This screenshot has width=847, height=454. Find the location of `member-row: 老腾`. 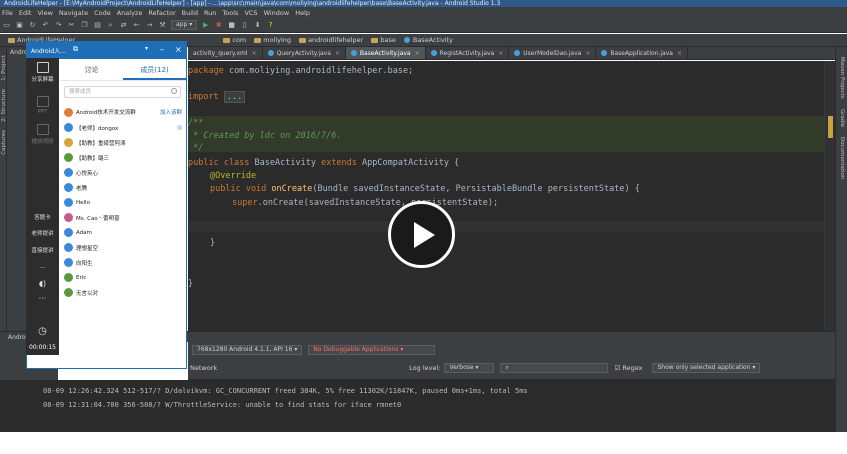

member-row: 老腾 is located at coordinates (123, 187).